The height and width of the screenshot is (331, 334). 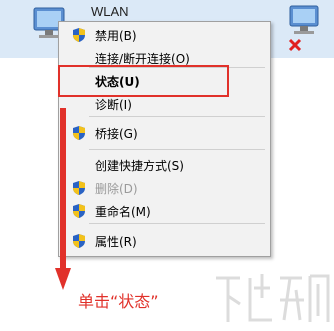 What do you see at coordinates (143, 81) in the screenshot?
I see `status-highlight-box` at bounding box center [143, 81].